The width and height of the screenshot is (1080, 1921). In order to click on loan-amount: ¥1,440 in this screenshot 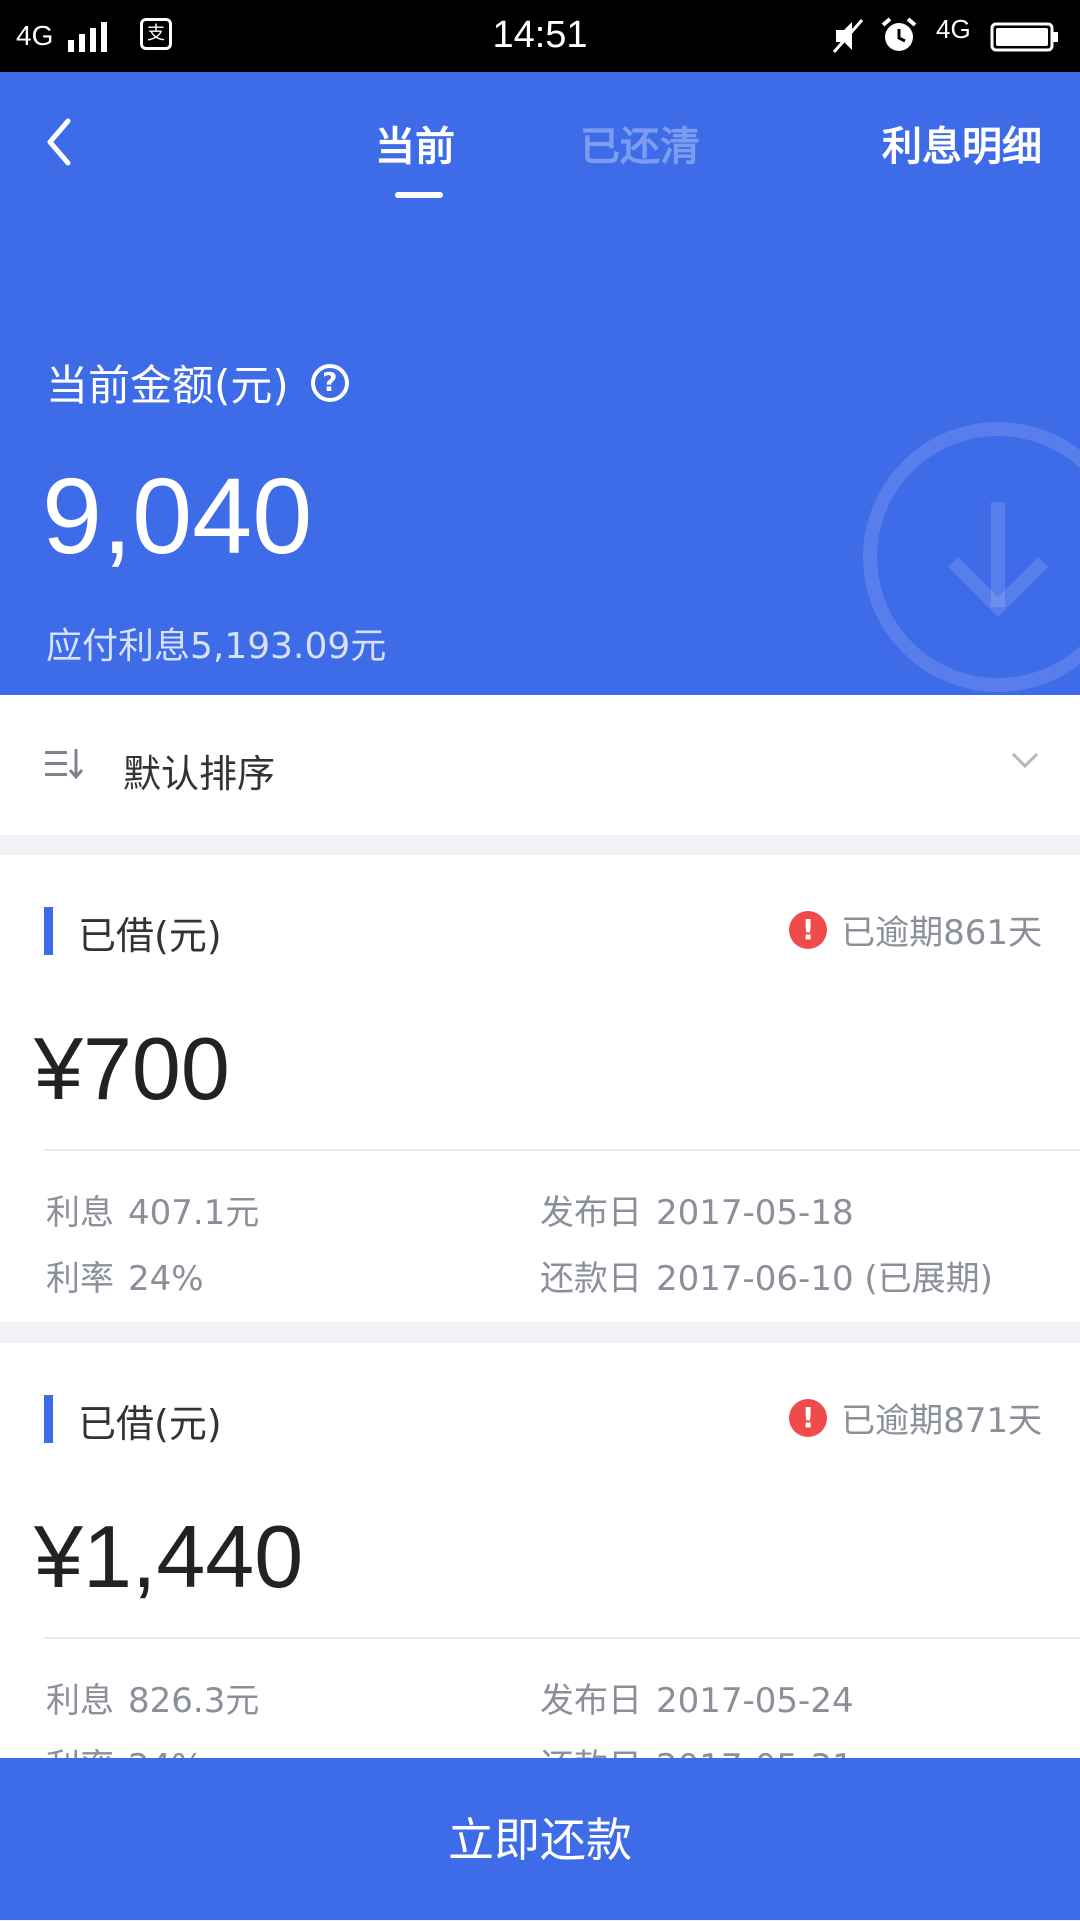, I will do `click(169, 1556)`.